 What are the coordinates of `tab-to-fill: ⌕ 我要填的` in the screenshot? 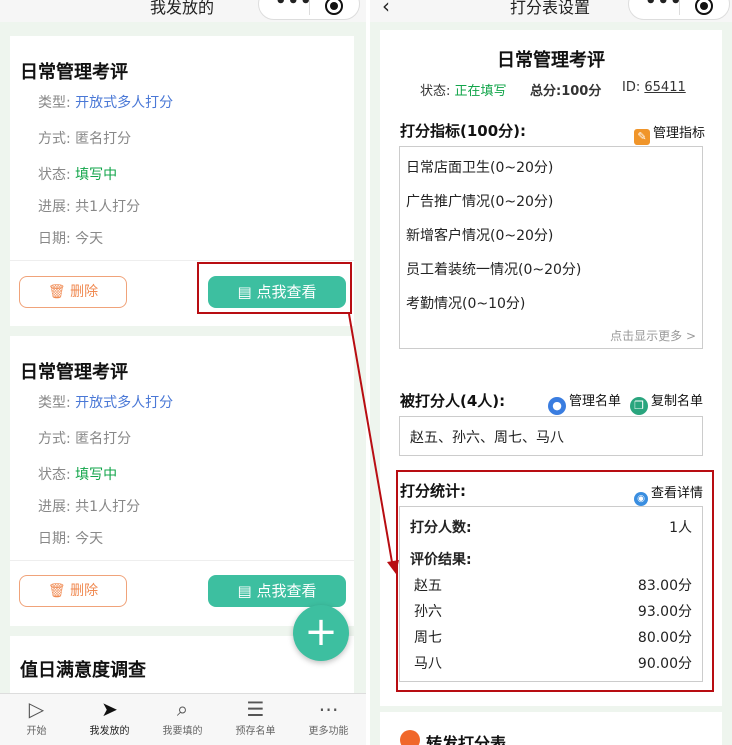 It's located at (182, 719).